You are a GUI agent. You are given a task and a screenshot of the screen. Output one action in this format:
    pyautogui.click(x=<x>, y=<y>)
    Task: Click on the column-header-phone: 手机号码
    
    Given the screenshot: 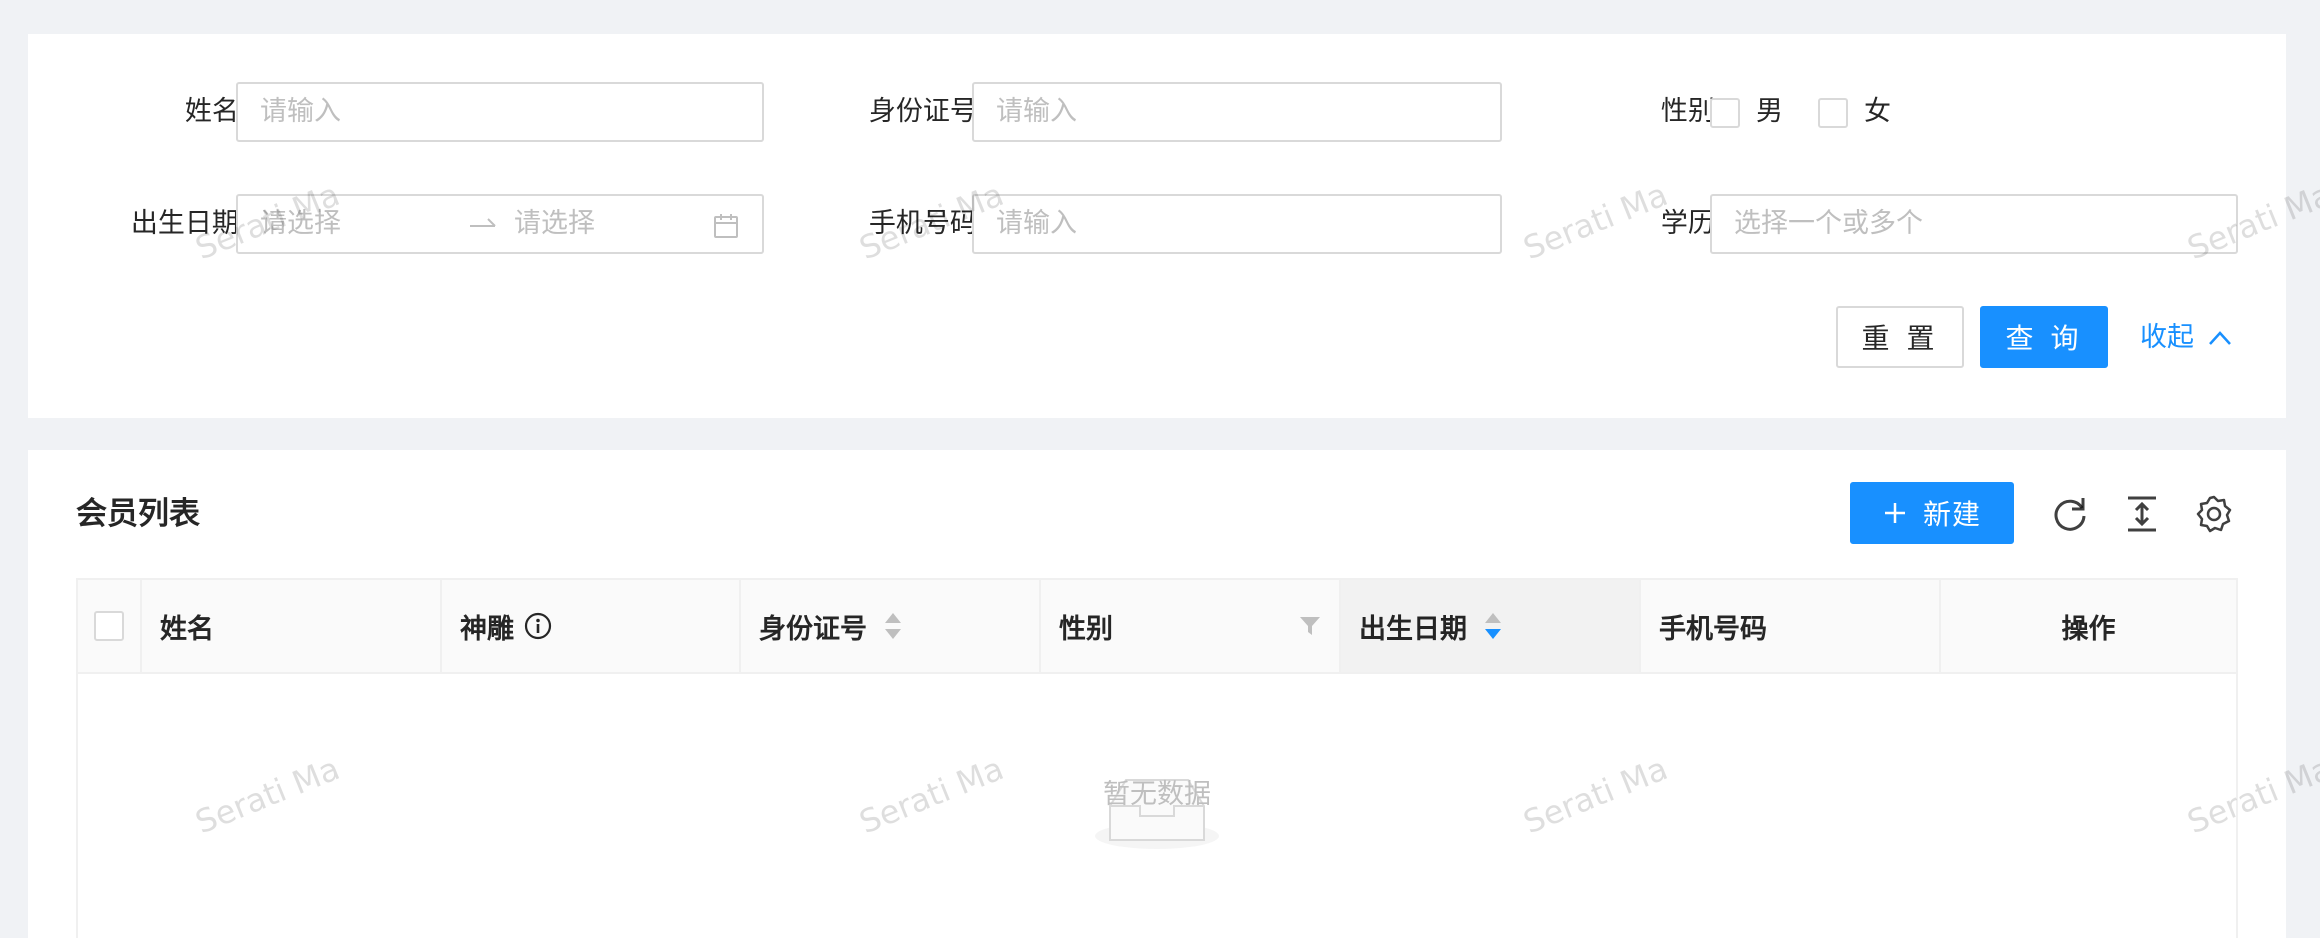 What is the action you would take?
    pyautogui.click(x=1791, y=626)
    